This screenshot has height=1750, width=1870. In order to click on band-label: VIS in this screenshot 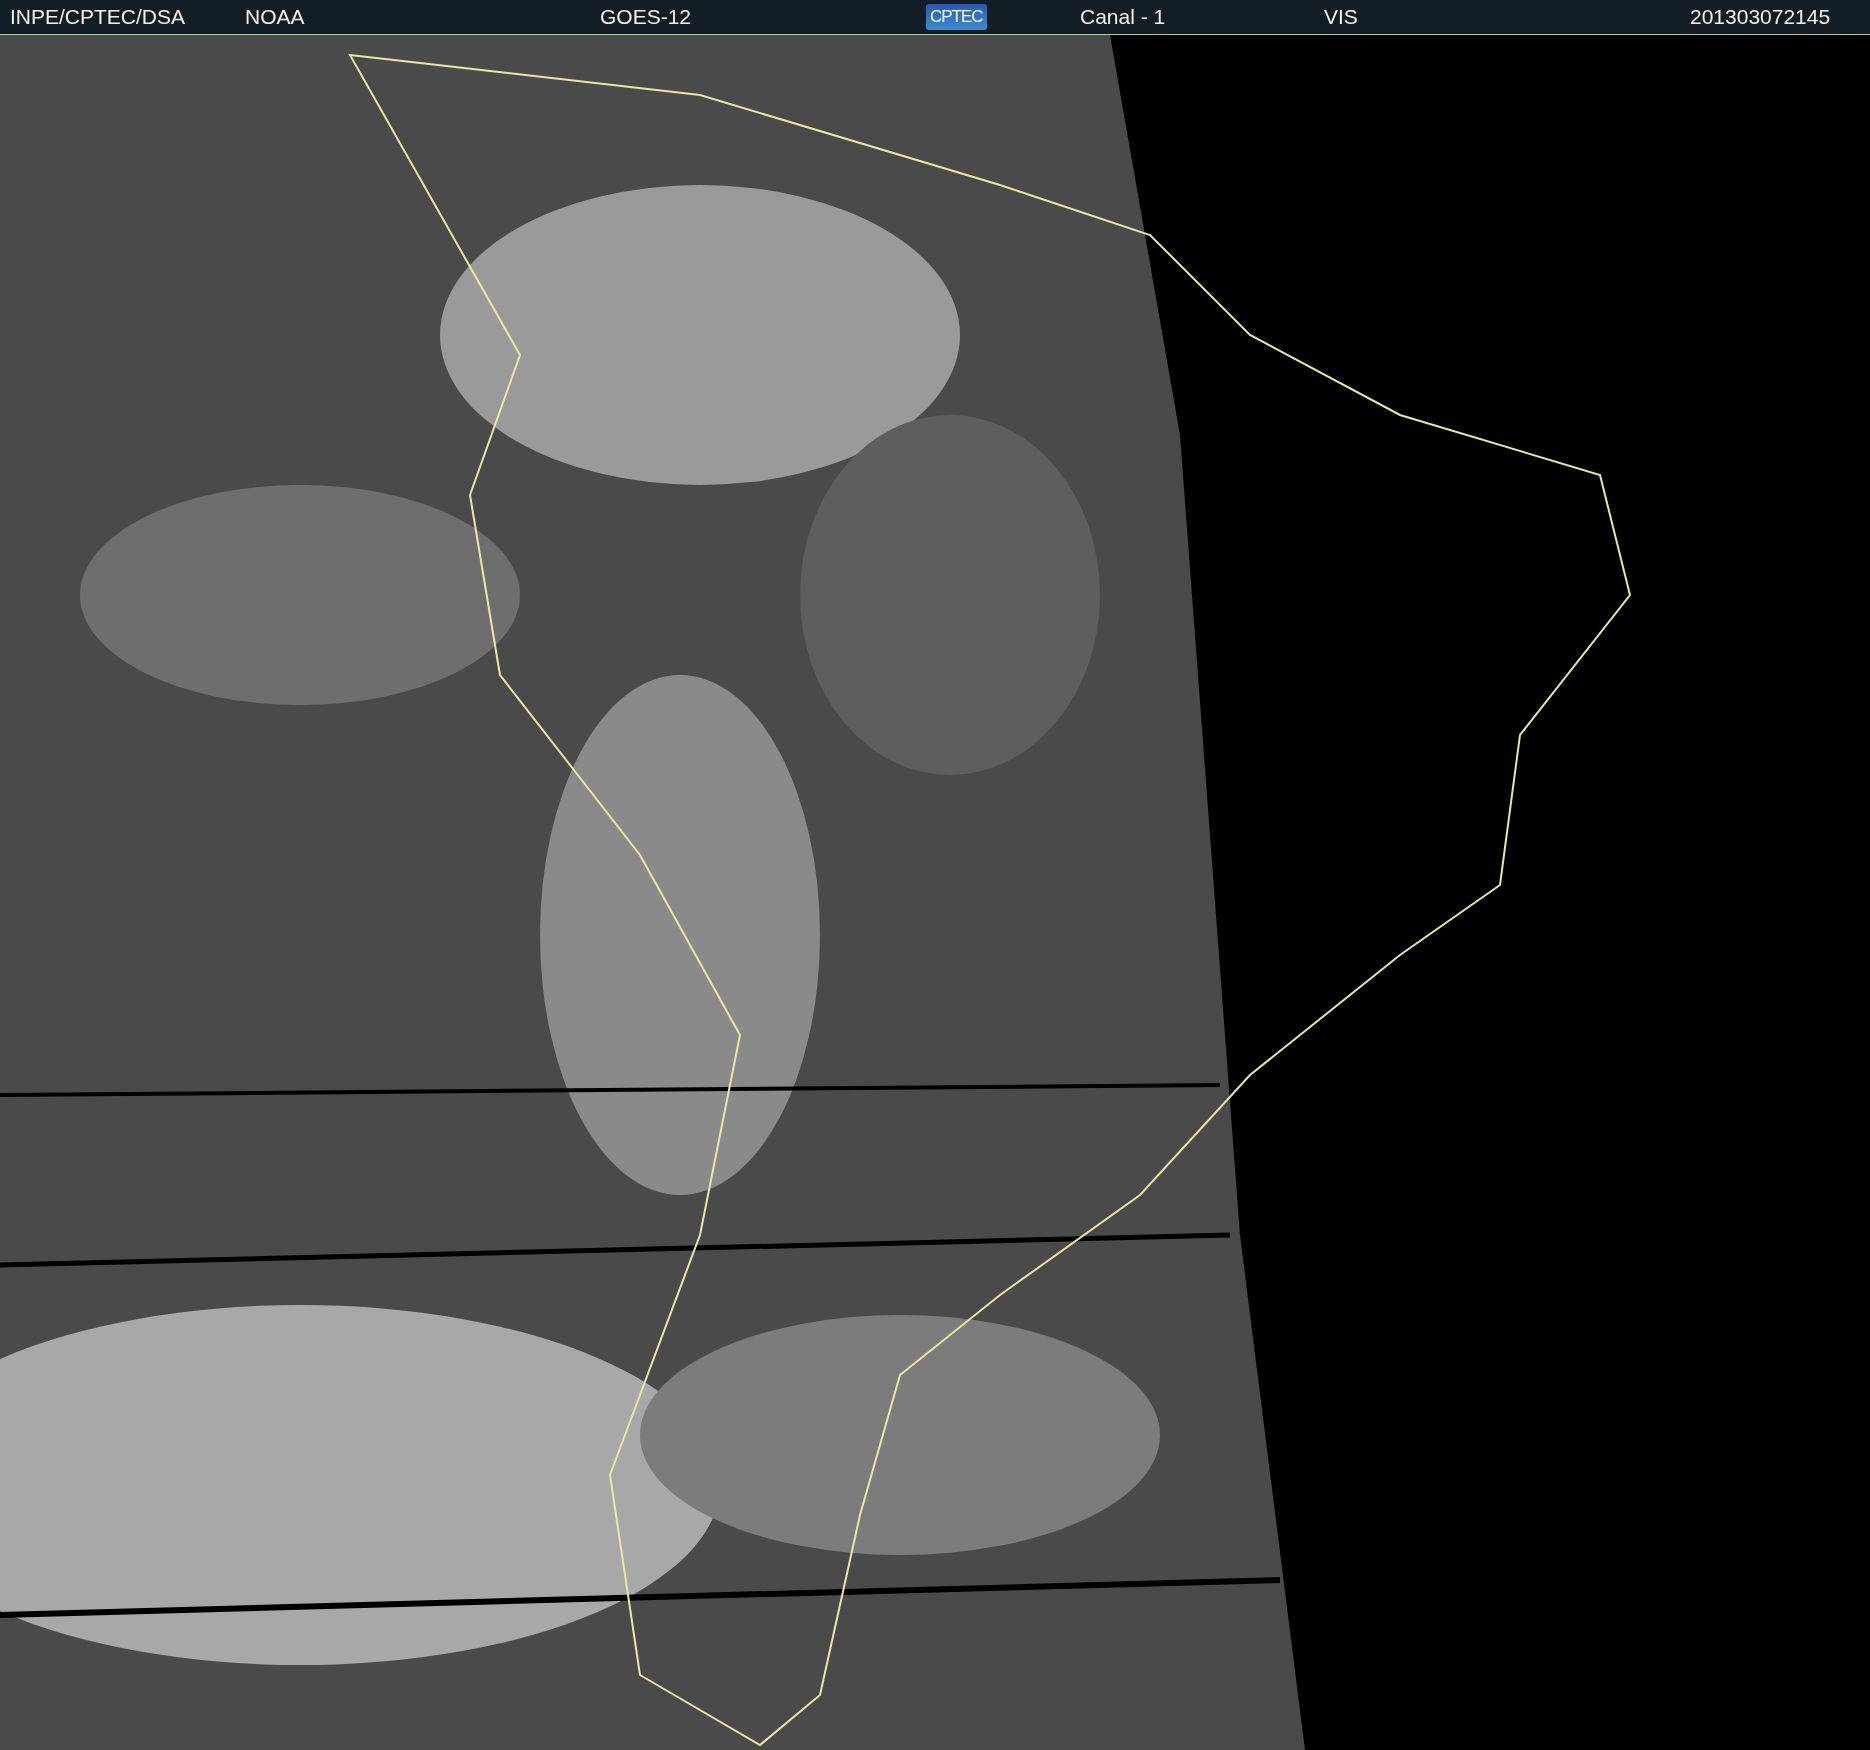, I will do `click(1341, 17)`.